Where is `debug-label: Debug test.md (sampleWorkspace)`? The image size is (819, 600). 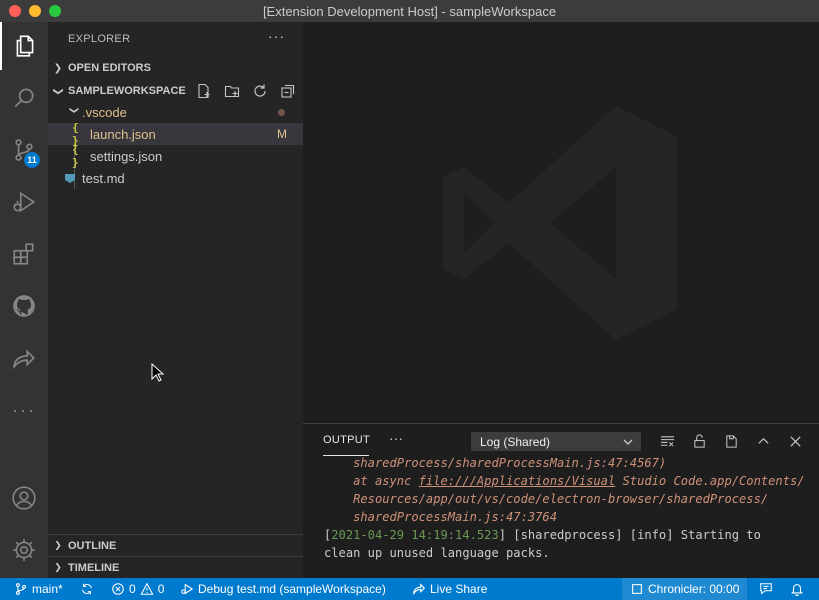 debug-label: Debug test.md (sampleWorkspace) is located at coordinates (292, 589).